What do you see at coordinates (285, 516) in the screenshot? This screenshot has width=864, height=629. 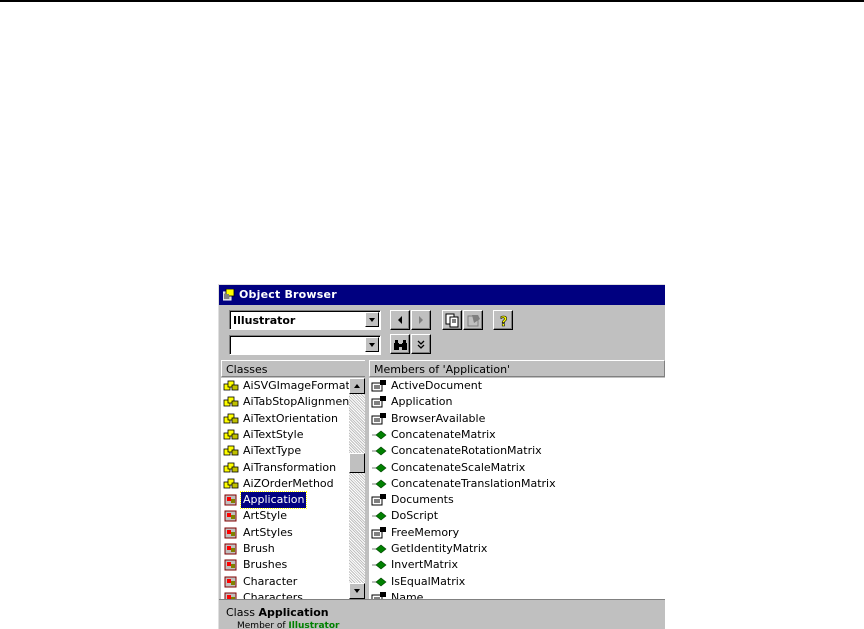 I see `class-item: ArtStyle` at bounding box center [285, 516].